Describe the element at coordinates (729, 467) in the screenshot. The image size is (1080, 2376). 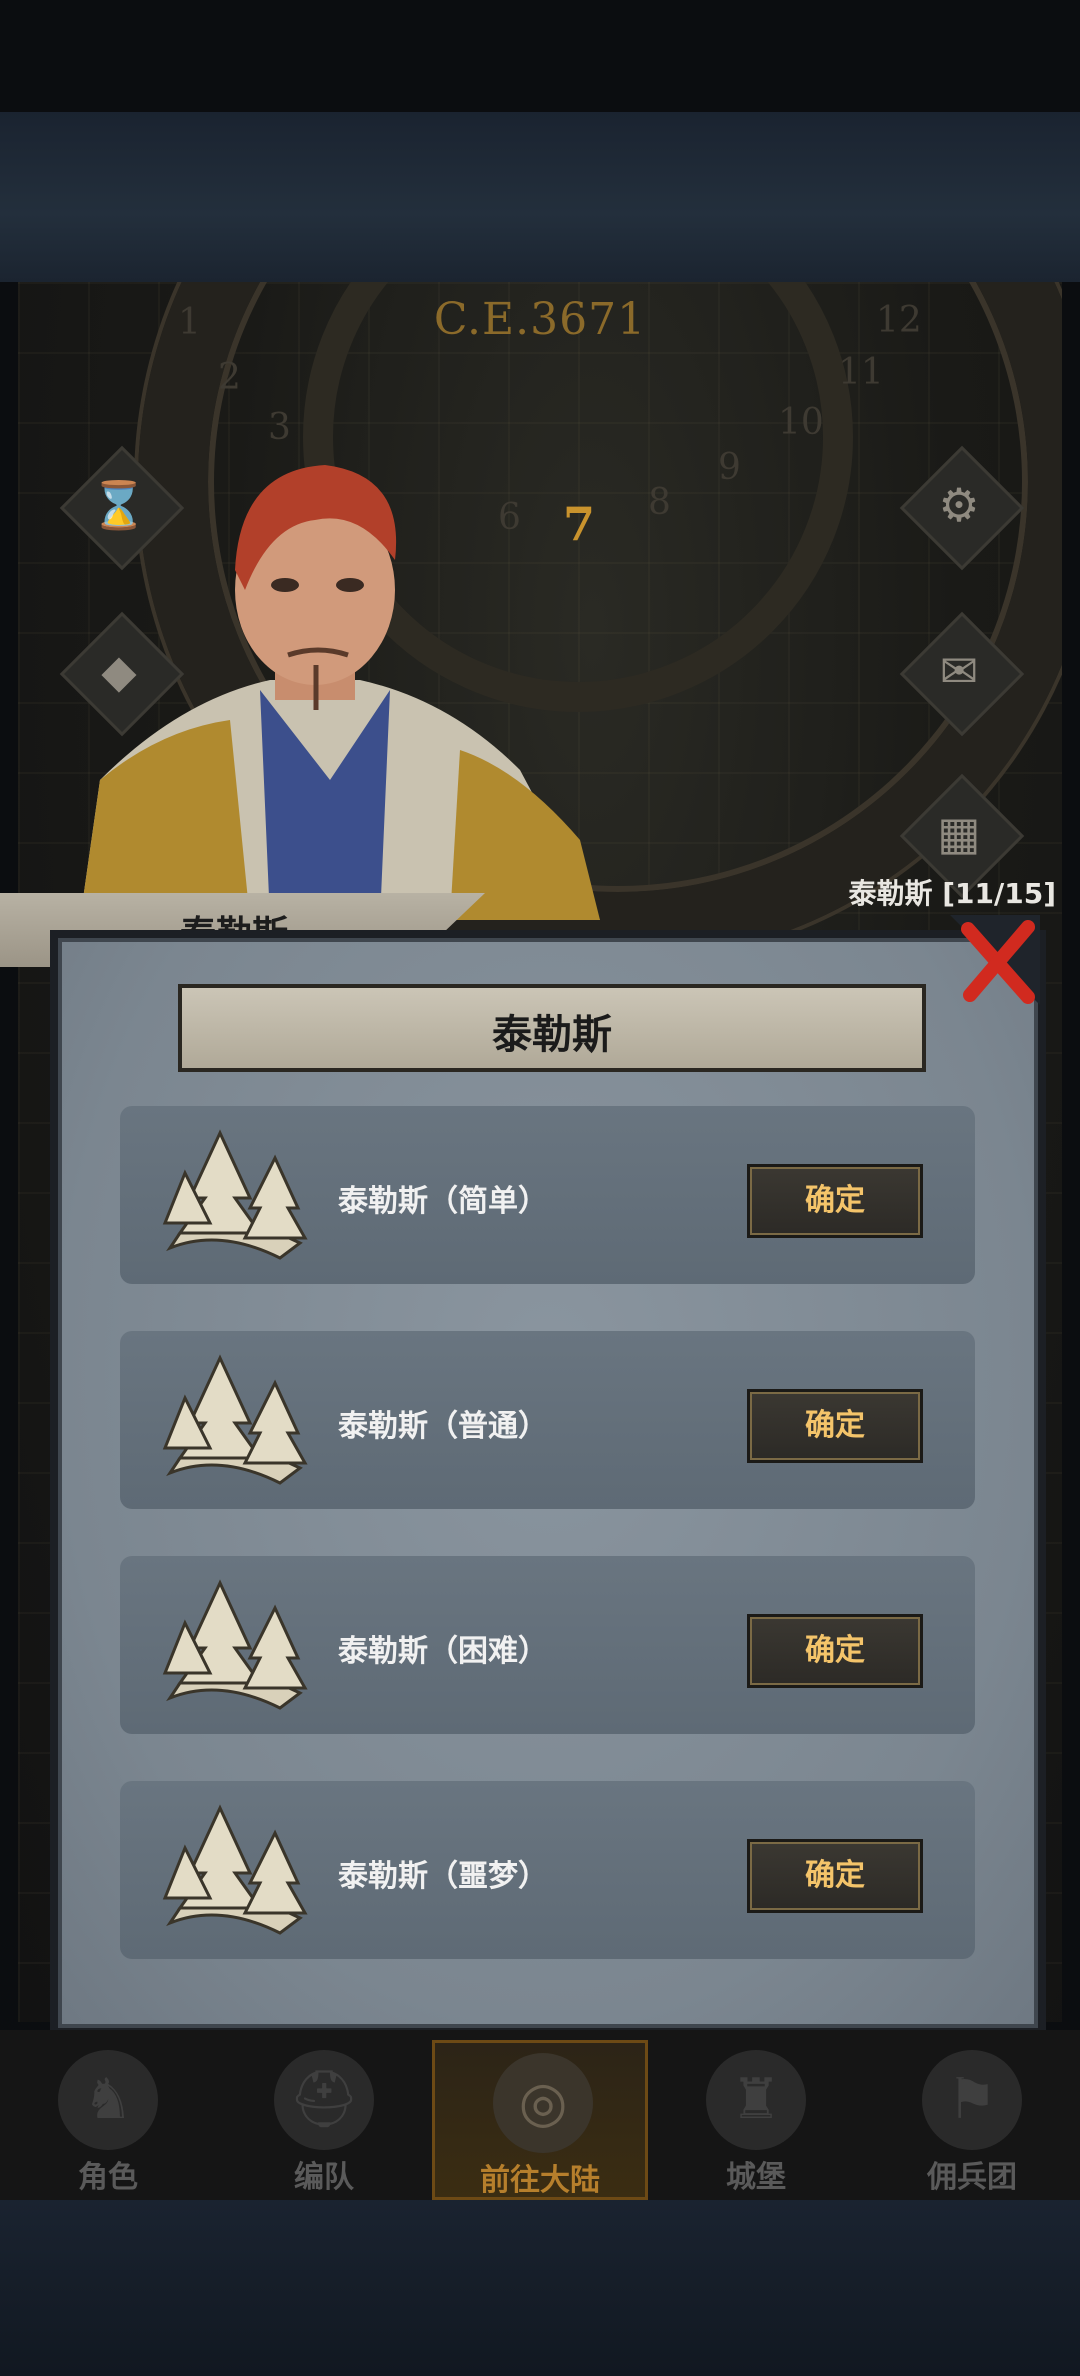
I see `month-9: 9` at that location.